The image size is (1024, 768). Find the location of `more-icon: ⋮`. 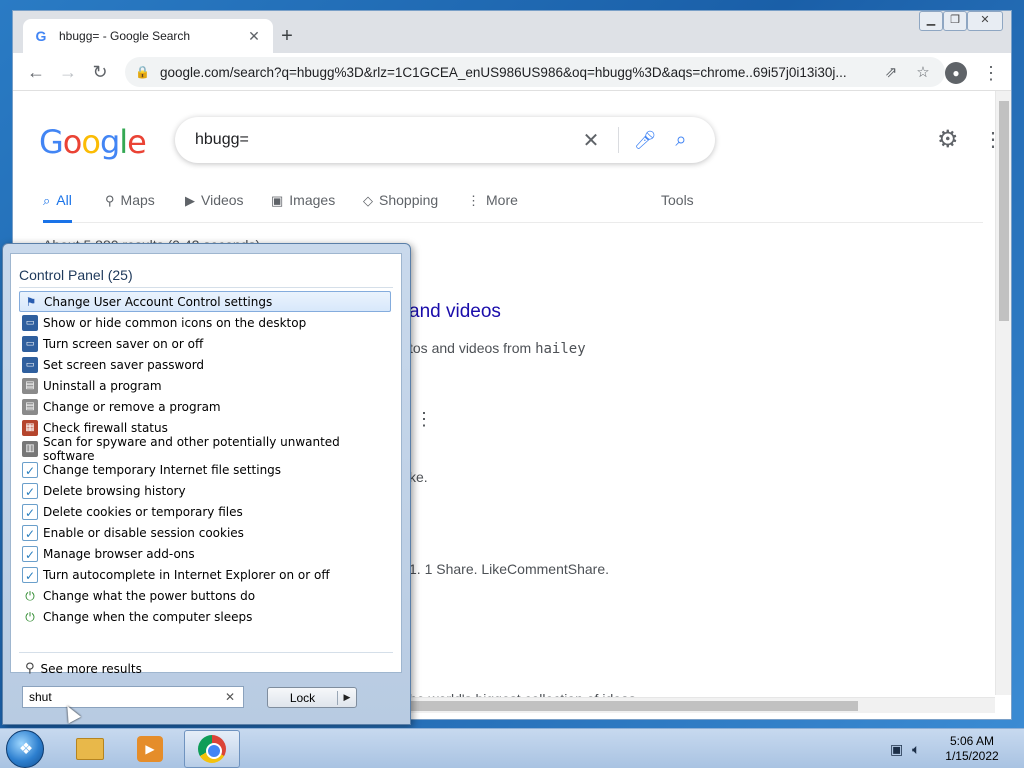

more-icon: ⋮ is located at coordinates (473, 200).